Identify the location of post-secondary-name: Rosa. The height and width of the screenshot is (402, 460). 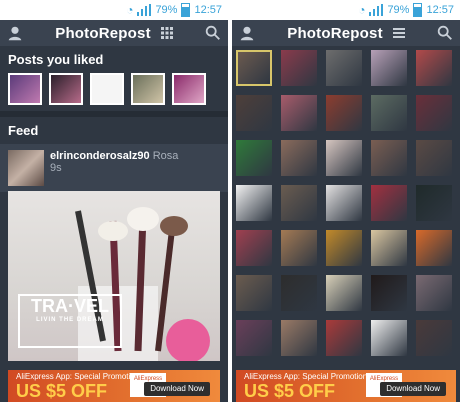
(165, 156).